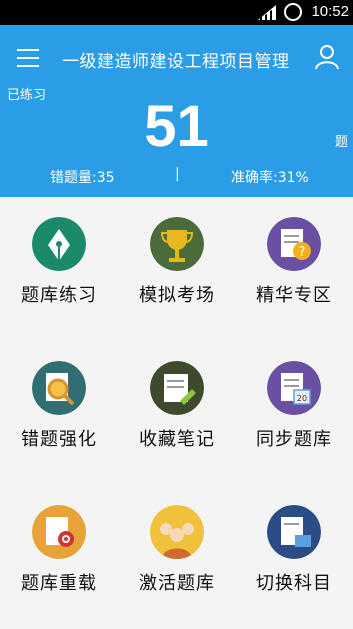  Describe the element at coordinates (294, 532) in the screenshot. I see `document-keyboard-icon` at that location.